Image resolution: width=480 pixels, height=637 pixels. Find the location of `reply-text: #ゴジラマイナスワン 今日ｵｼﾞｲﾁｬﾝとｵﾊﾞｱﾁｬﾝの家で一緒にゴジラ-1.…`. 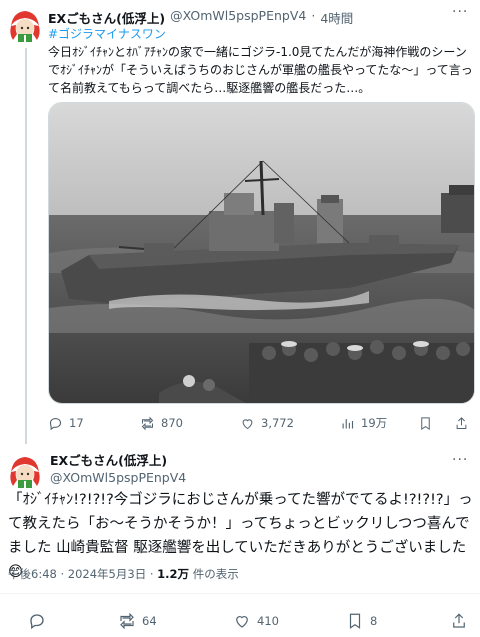

reply-text: #ゴジラマイナスワン 今日ｵｼﾞｲﾁｬﾝとｵﾊﾞｱﾁｬﾝの家で一緒にゴジラ-1.… is located at coordinates (261, 61).